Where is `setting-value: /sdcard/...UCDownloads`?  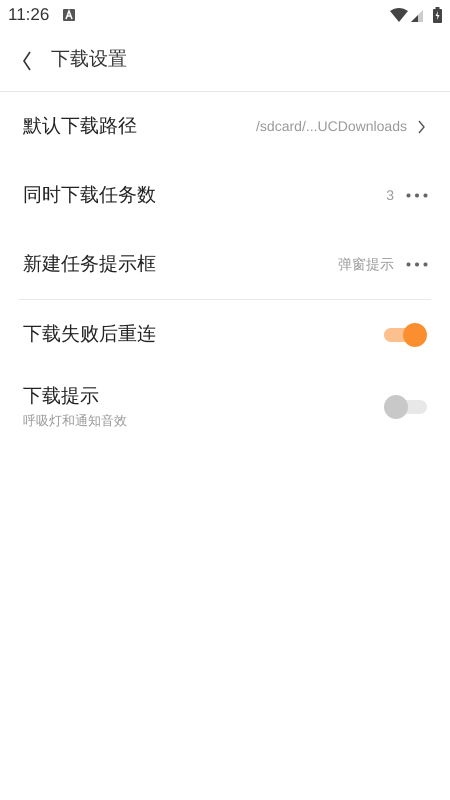 setting-value: /sdcard/...UCDownloads is located at coordinates (331, 126).